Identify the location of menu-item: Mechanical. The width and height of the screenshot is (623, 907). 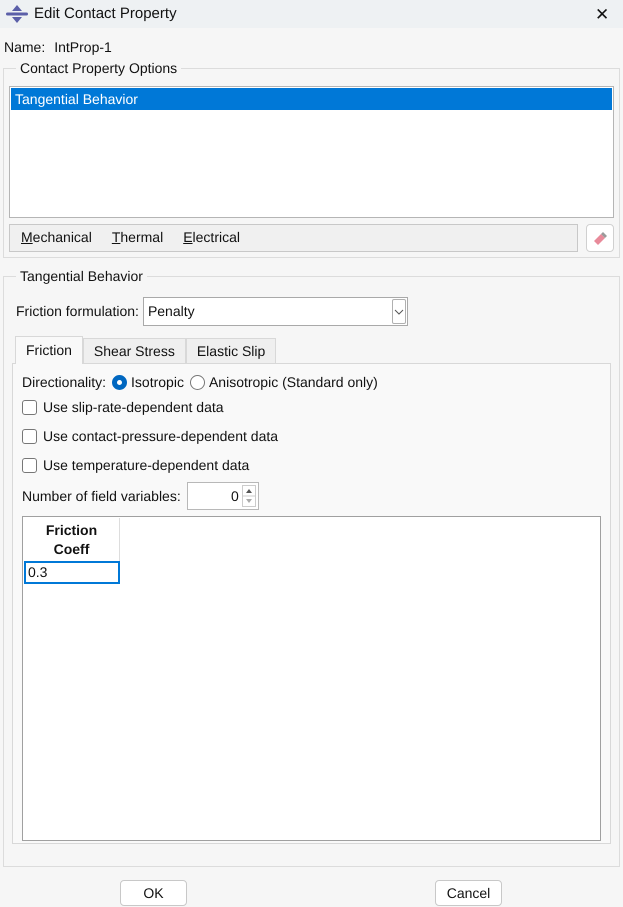
(56, 237).